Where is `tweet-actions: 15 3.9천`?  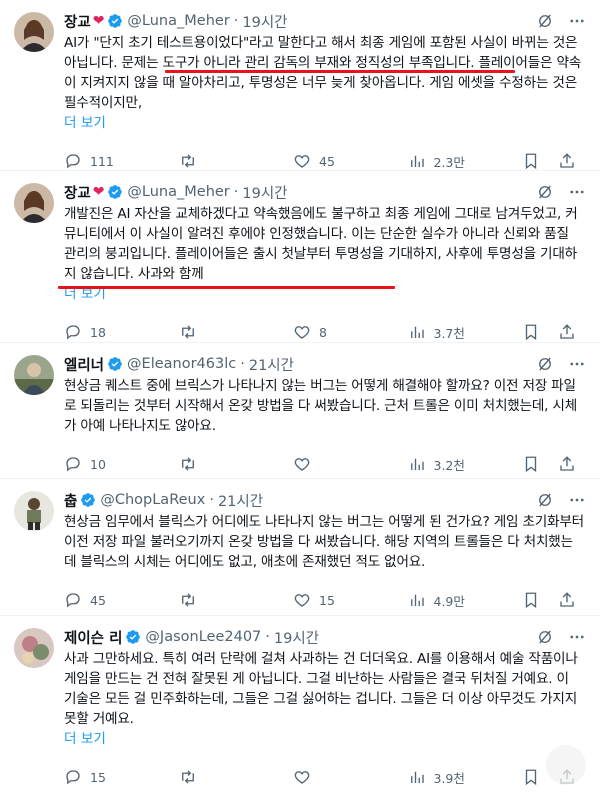 tweet-actions: 15 3.9천 is located at coordinates (324, 777).